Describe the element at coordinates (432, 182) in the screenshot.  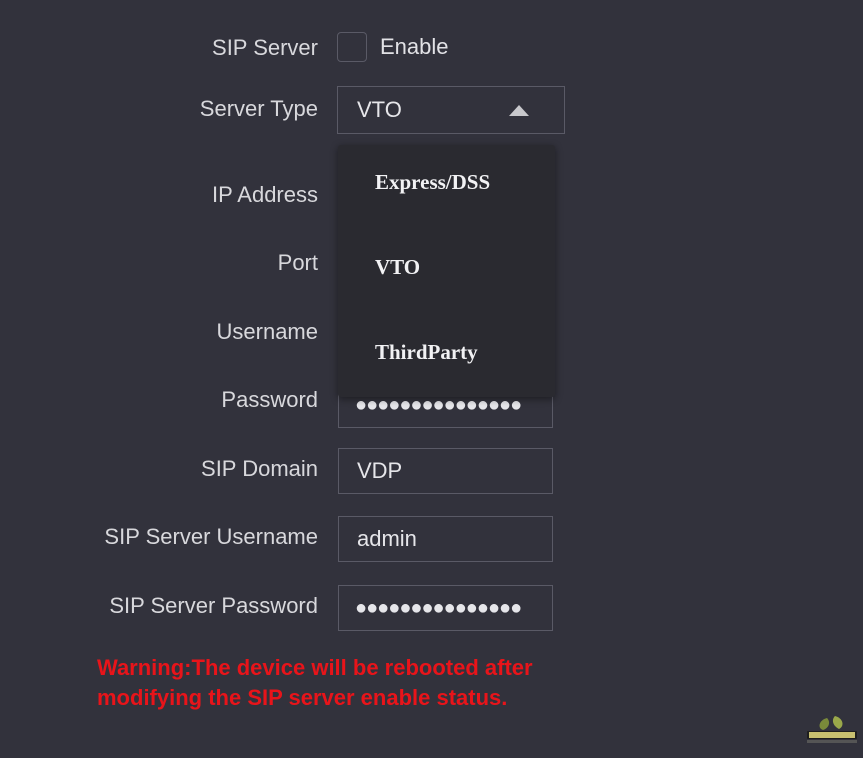
I see `dropdown-option-express-dss: Express/DSS` at that location.